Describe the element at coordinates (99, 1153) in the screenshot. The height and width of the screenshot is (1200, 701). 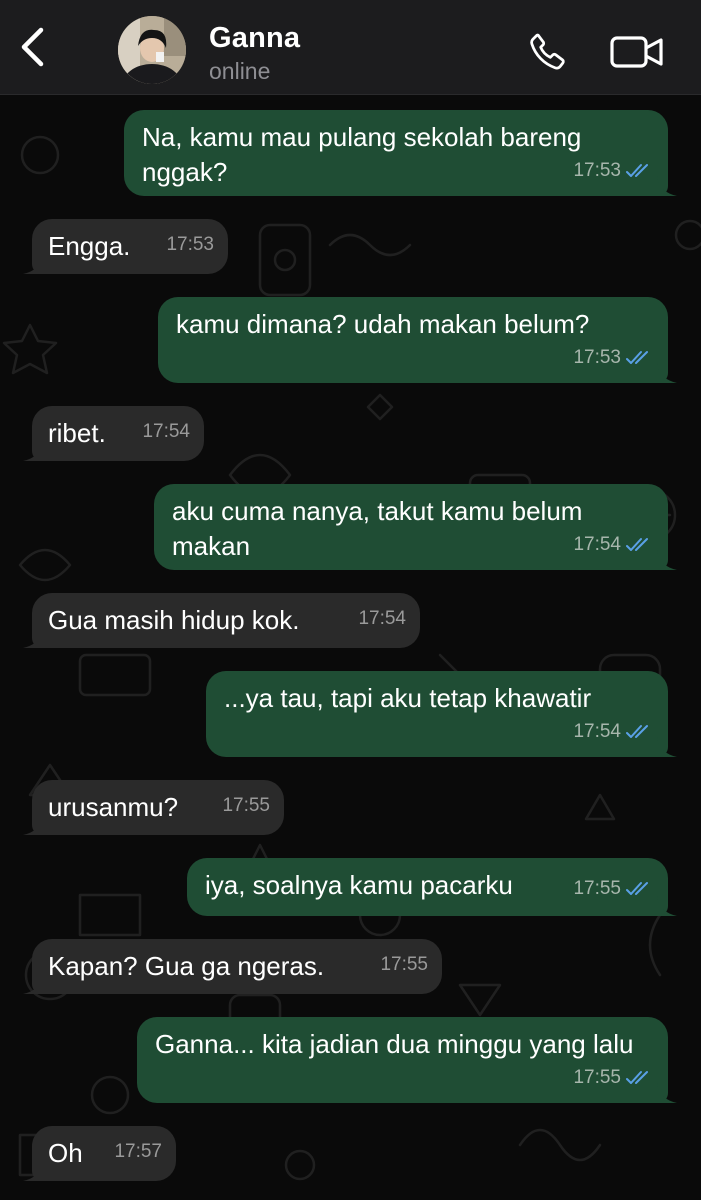
I see `incoming-message: Oh 17:57` at that location.